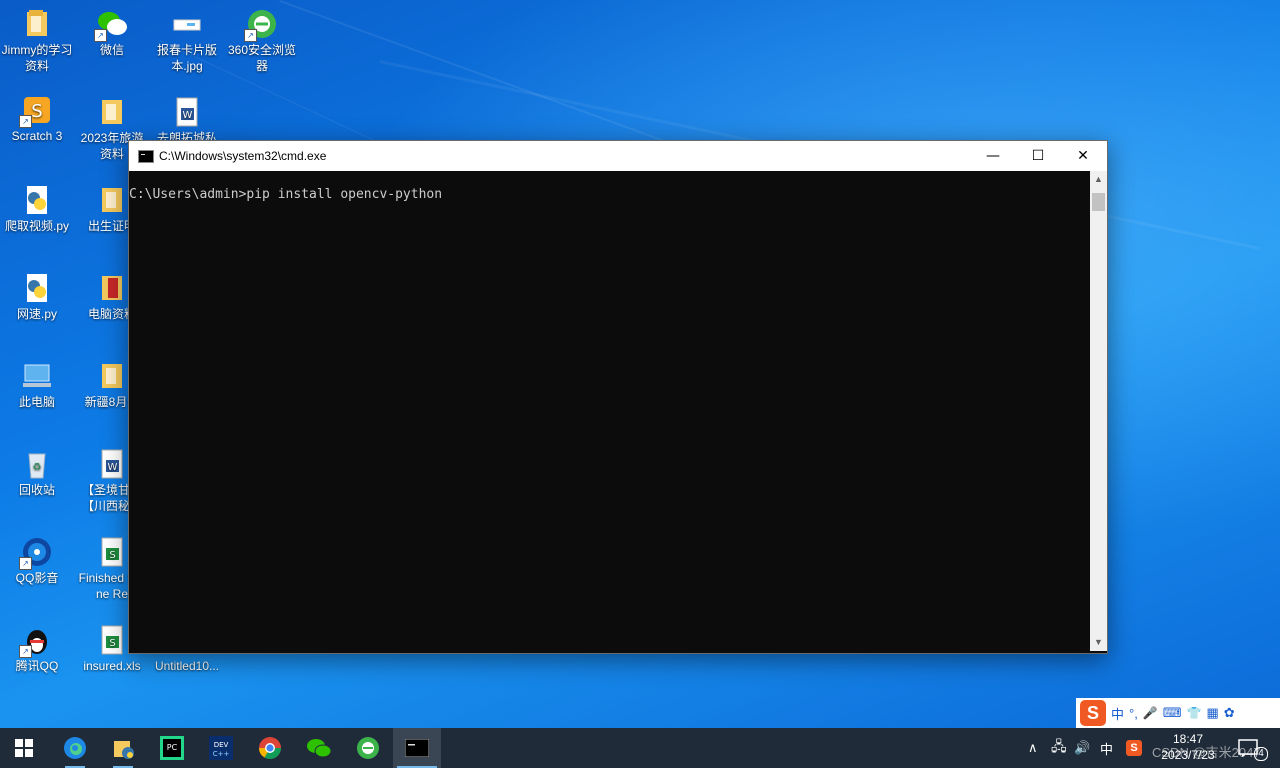  Describe the element at coordinates (37, 41) in the screenshot. I see `desktop-icon-folder: Jimmy的学习资料` at that location.